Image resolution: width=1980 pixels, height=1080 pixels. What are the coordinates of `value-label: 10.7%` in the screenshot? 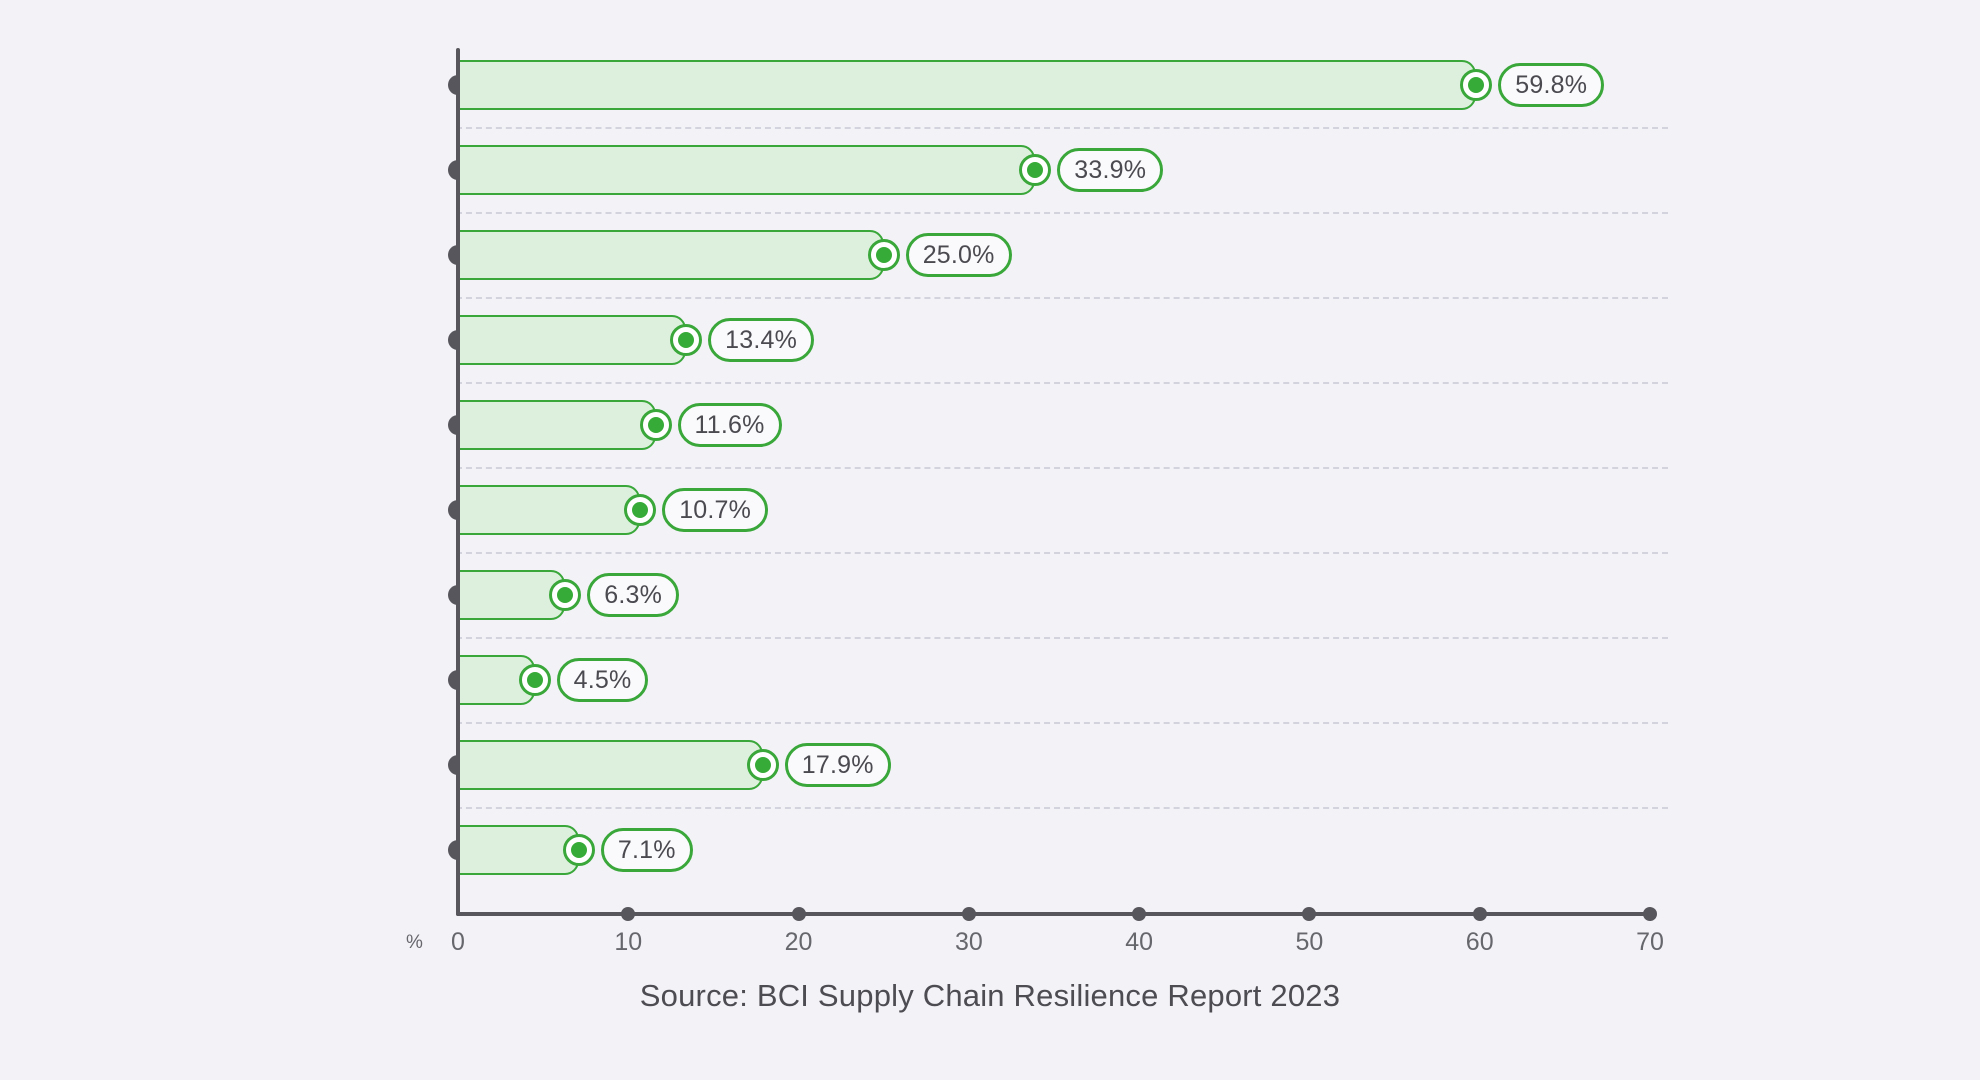 It's located at (715, 510).